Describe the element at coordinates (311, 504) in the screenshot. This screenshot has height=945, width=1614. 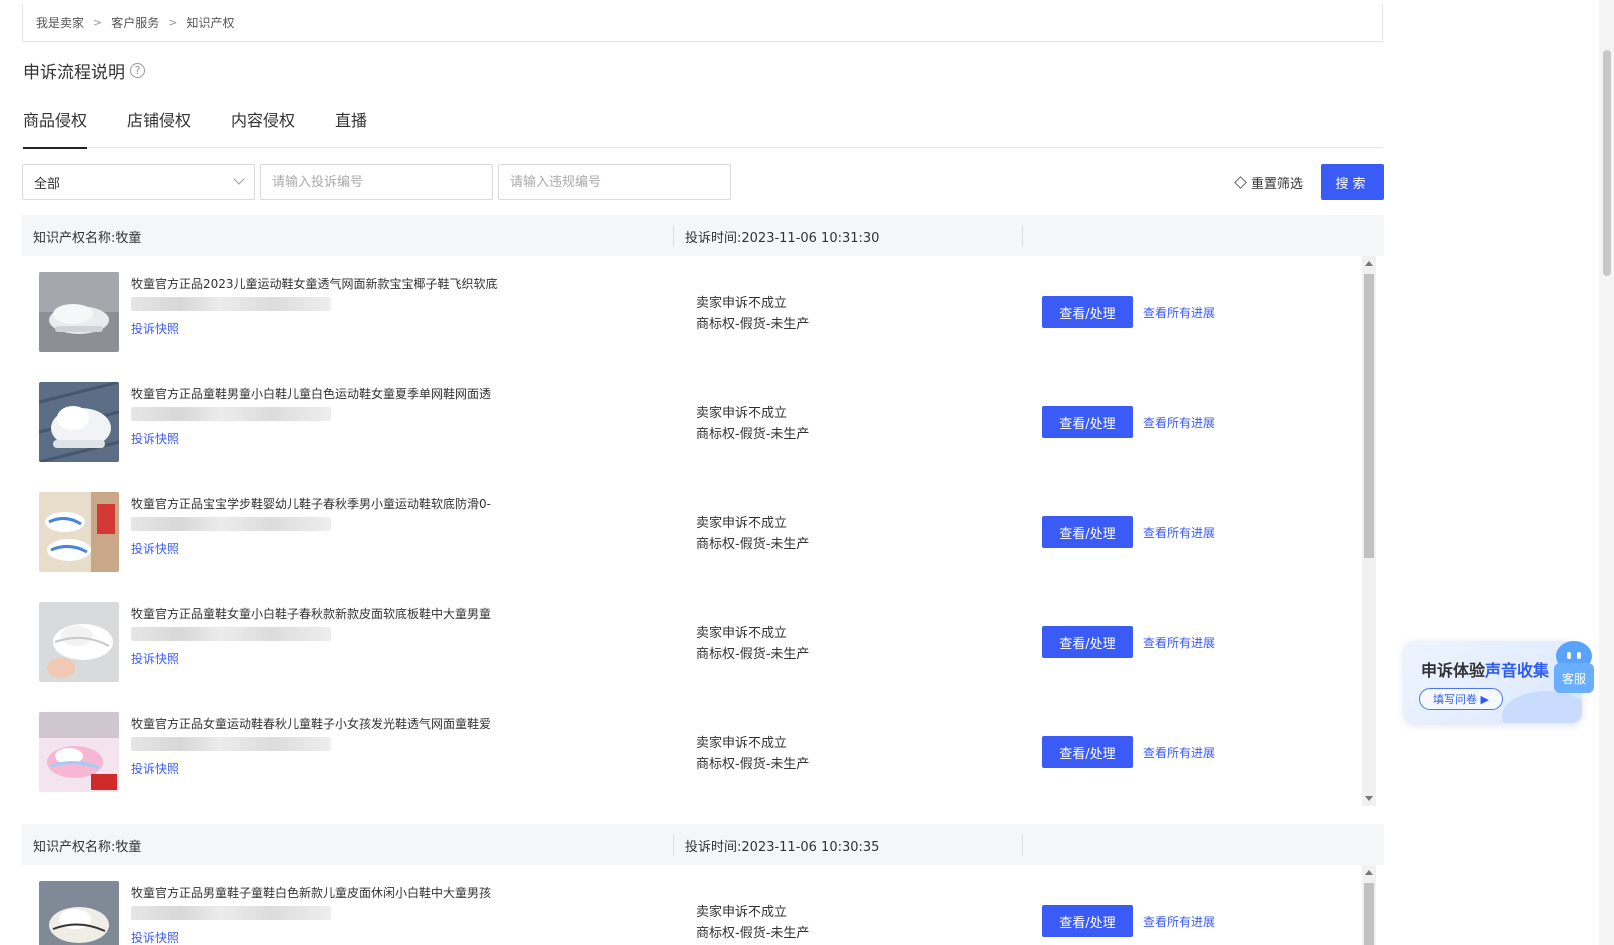
I see `product-title: 牧童官方正品宝宝学步鞋婴幼儿鞋子春秋季男小童运动鞋软底防滑0-` at that location.